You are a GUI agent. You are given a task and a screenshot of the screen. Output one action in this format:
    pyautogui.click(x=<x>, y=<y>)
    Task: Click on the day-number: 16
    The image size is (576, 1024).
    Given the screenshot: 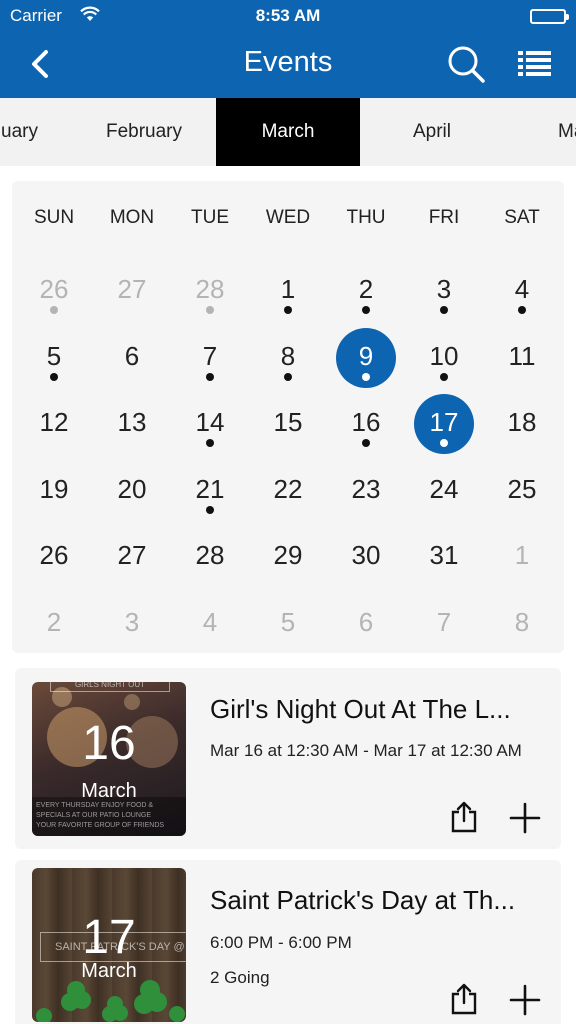 What is the action you would take?
    pyautogui.click(x=366, y=422)
    